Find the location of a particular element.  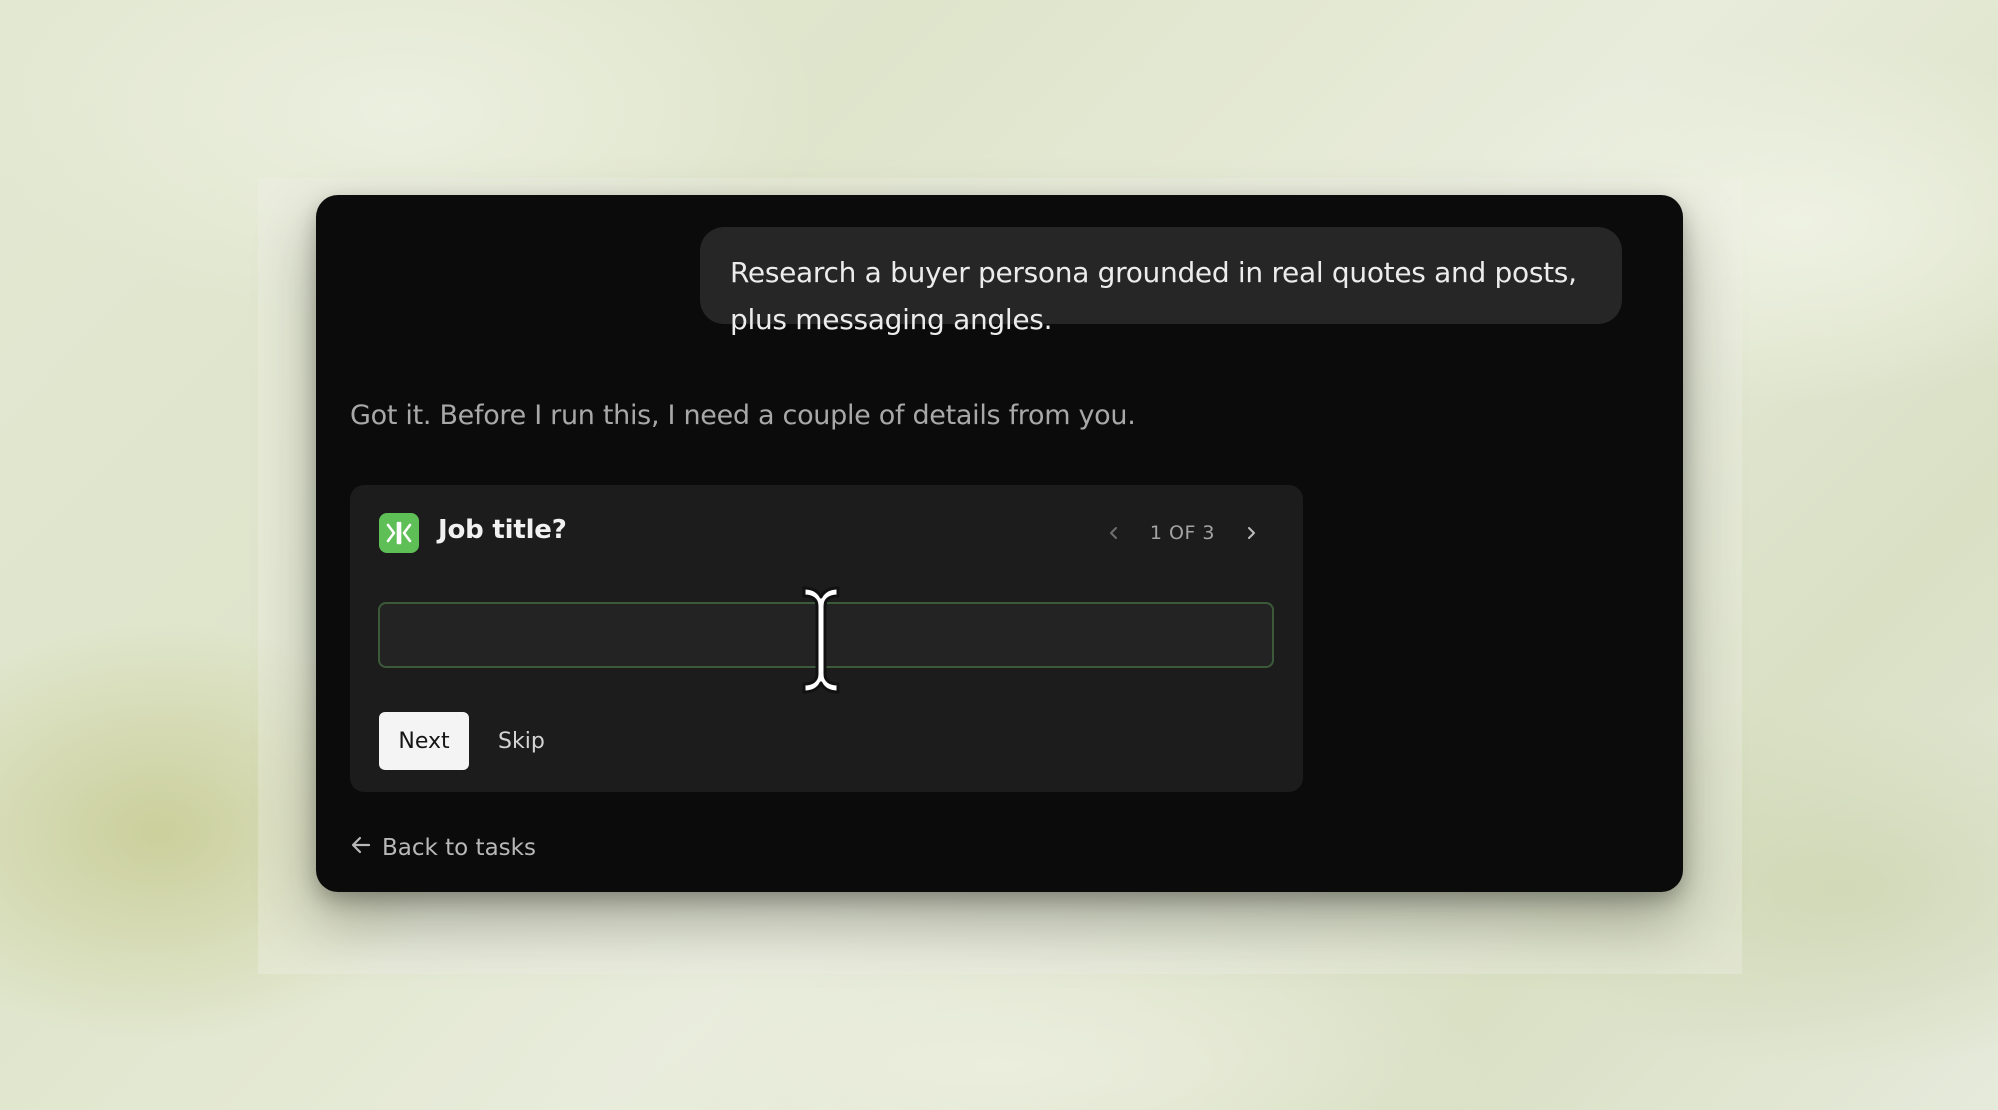

skip-button: Skip is located at coordinates (521, 741).